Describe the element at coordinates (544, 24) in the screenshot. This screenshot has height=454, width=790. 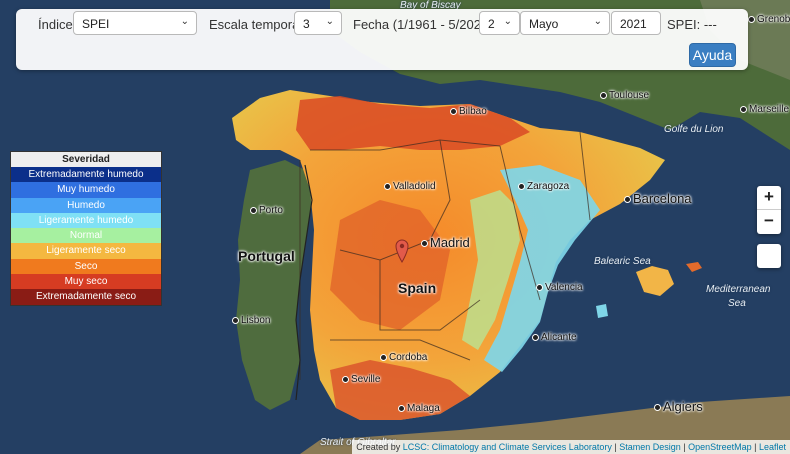
I see `fecha-month-value: Mayo` at that location.